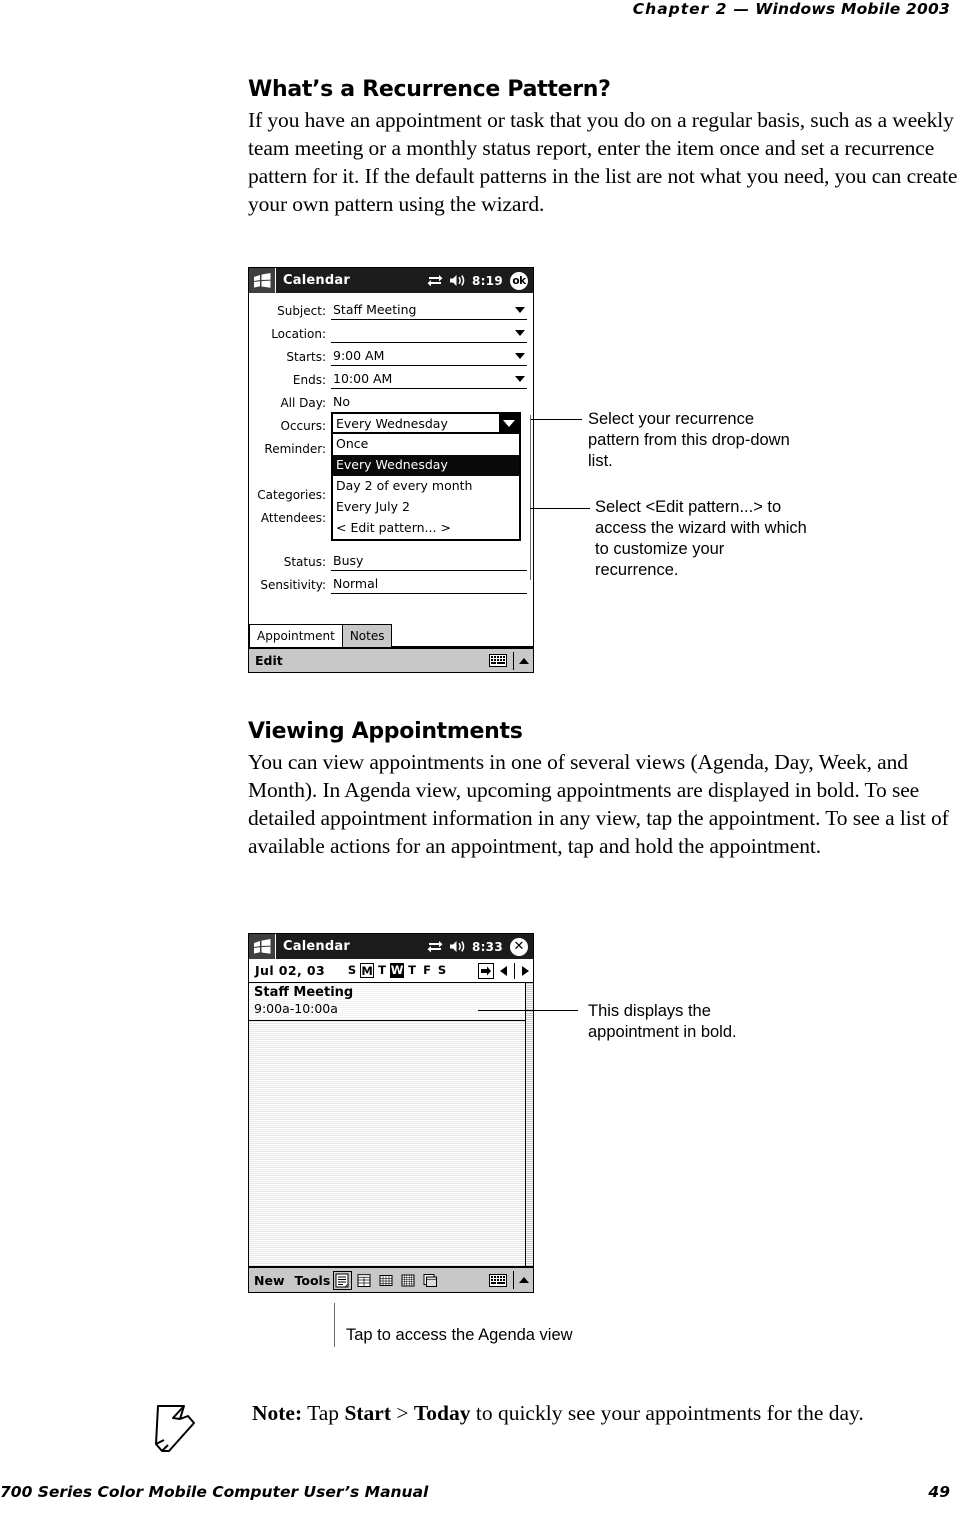  Describe the element at coordinates (391, 1144) in the screenshot. I see `agenda-empty-area` at that location.